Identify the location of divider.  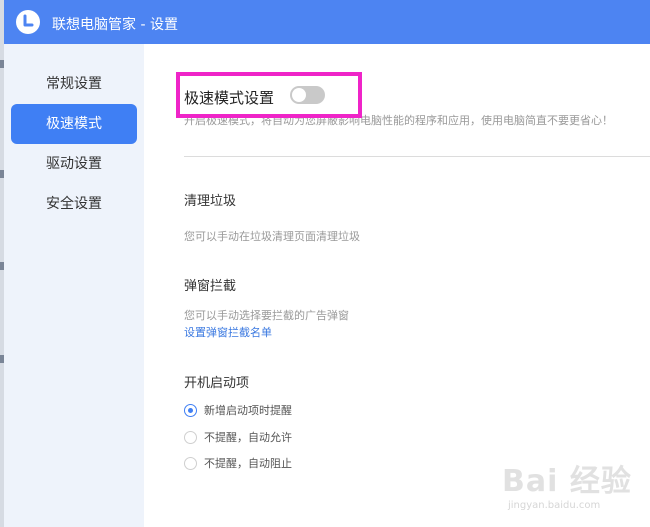
(417, 156).